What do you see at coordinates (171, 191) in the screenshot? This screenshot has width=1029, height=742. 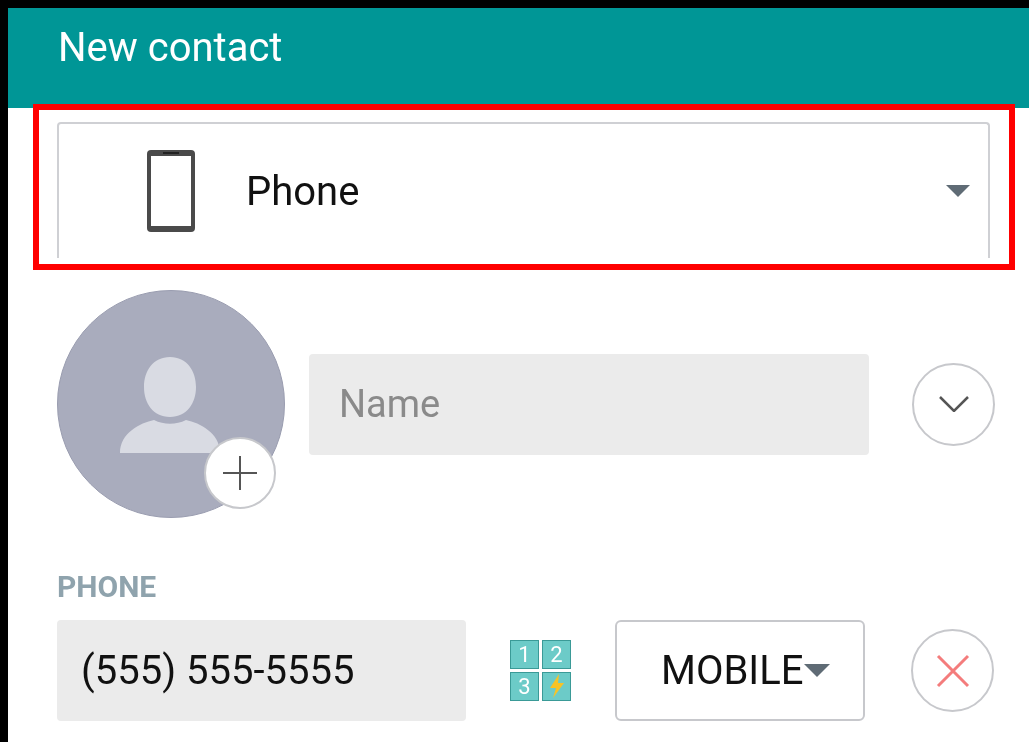 I see `phone-icon` at bounding box center [171, 191].